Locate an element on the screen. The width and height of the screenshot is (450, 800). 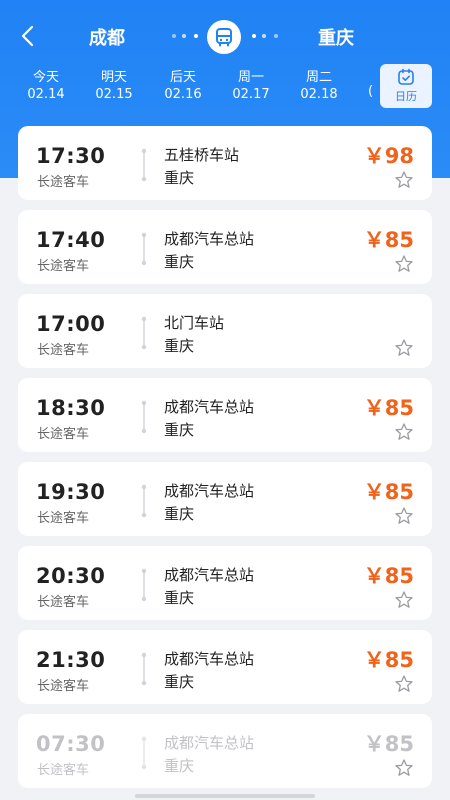
trip-card: 17:00 长途客车 北门车站 重庆 is located at coordinates (225, 331).